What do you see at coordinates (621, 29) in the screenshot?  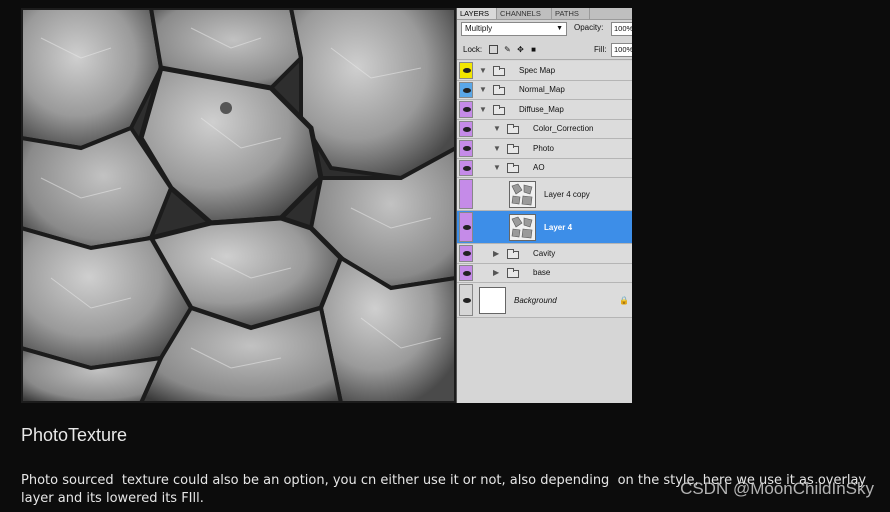 I see `opacity-field: 100%` at bounding box center [621, 29].